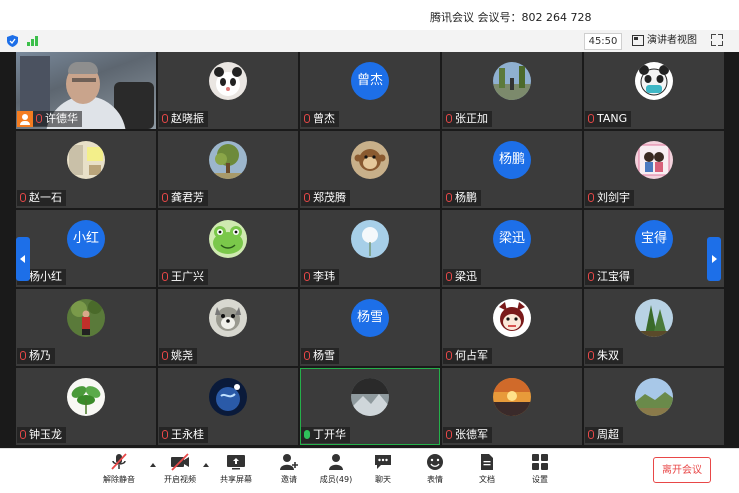  I want to click on participant-tile: 杨雪 杨雪, so click(370, 327).